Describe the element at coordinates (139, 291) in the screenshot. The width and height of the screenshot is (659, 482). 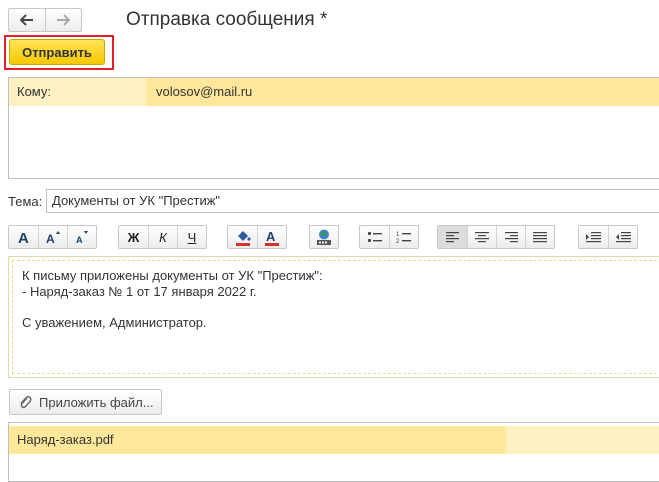
I see `message-line-2: - Наряд-заказ № 1 от 17 января 2022 г.` at that location.